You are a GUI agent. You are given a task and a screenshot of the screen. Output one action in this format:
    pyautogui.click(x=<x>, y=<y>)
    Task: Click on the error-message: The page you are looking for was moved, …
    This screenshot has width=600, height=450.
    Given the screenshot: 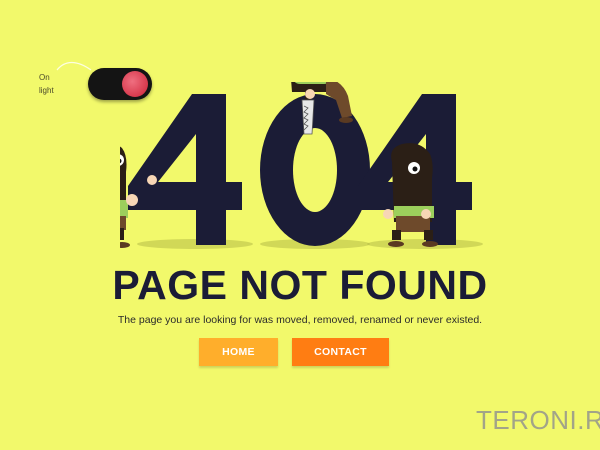 What is the action you would take?
    pyautogui.click(x=300, y=320)
    